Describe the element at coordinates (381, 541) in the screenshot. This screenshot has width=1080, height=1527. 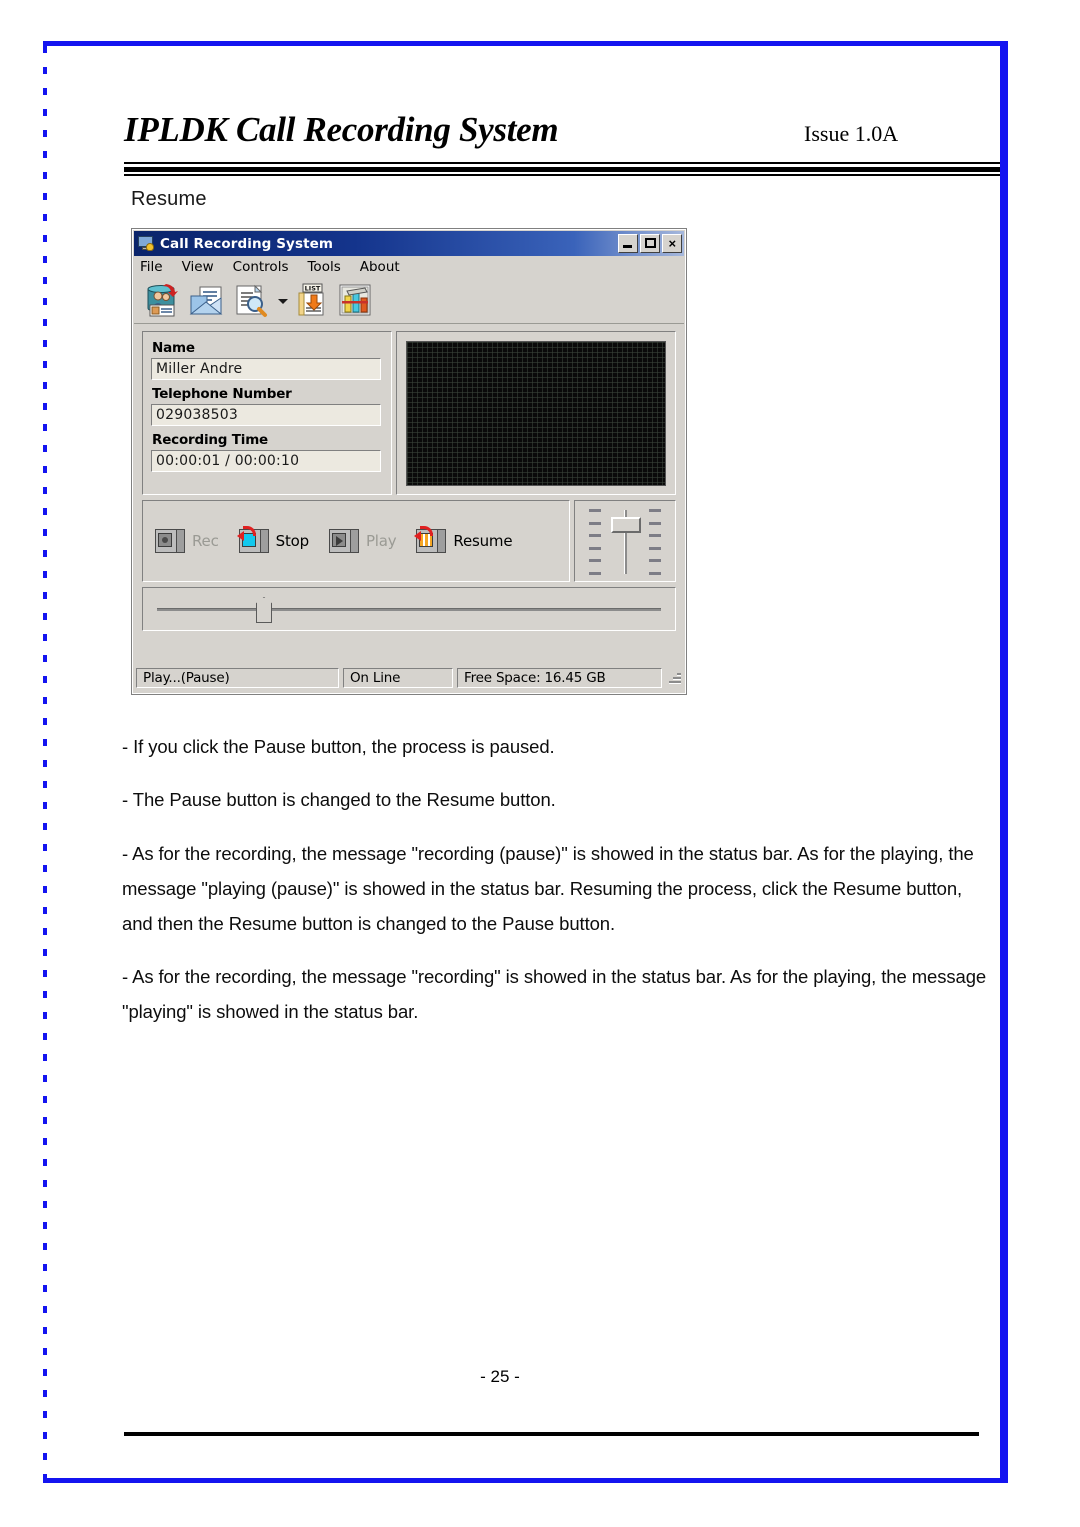
I see `play-button-label: Play` at that location.